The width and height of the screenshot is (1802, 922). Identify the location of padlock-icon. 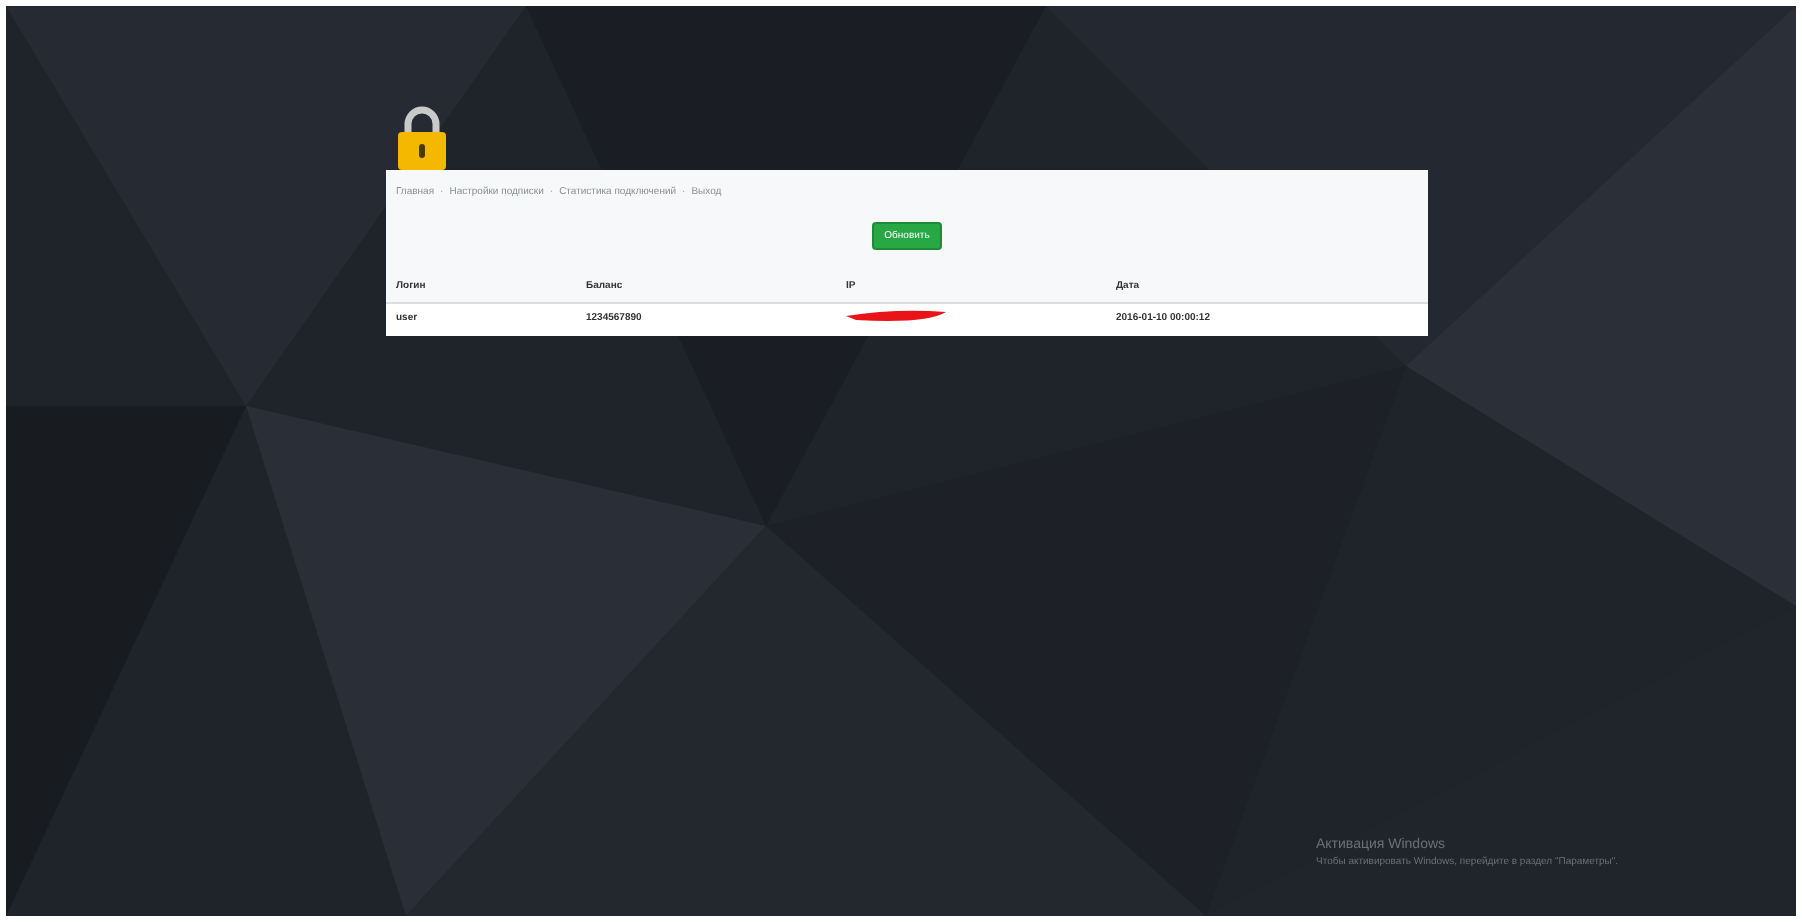
(422, 138).